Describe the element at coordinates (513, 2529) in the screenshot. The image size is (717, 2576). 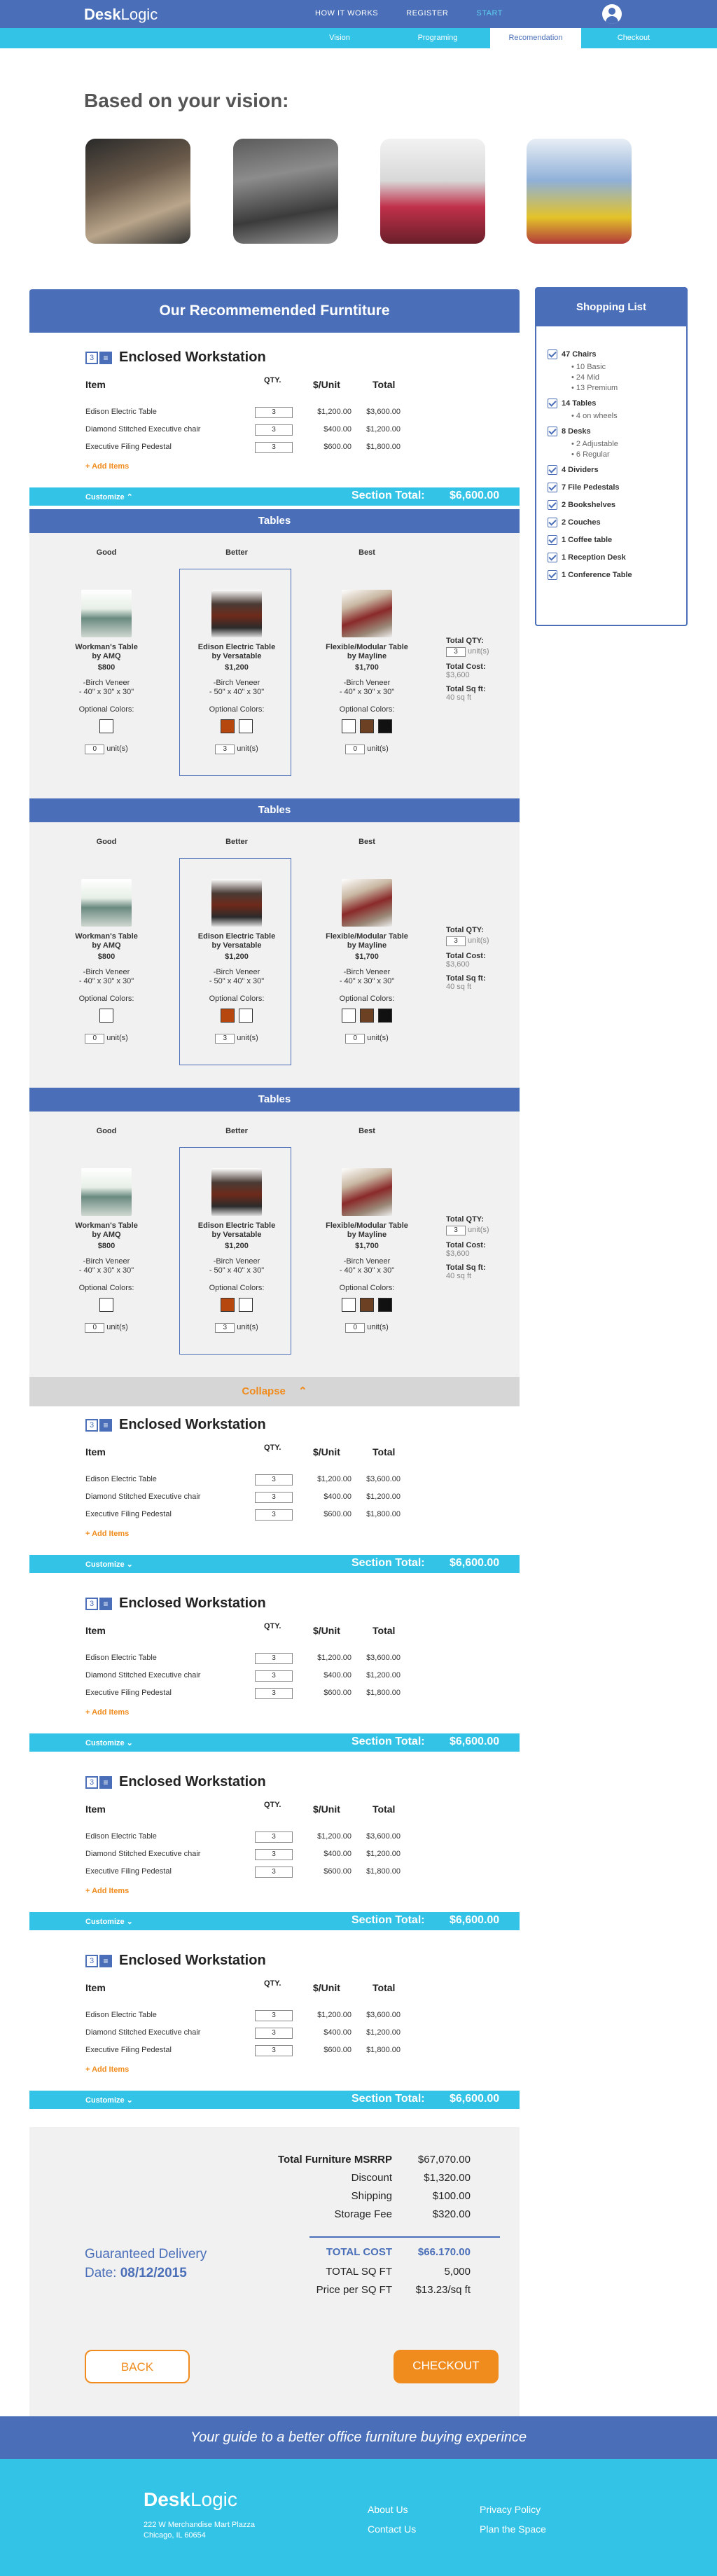
I see `footer-link-plan: Plan the Space` at that location.